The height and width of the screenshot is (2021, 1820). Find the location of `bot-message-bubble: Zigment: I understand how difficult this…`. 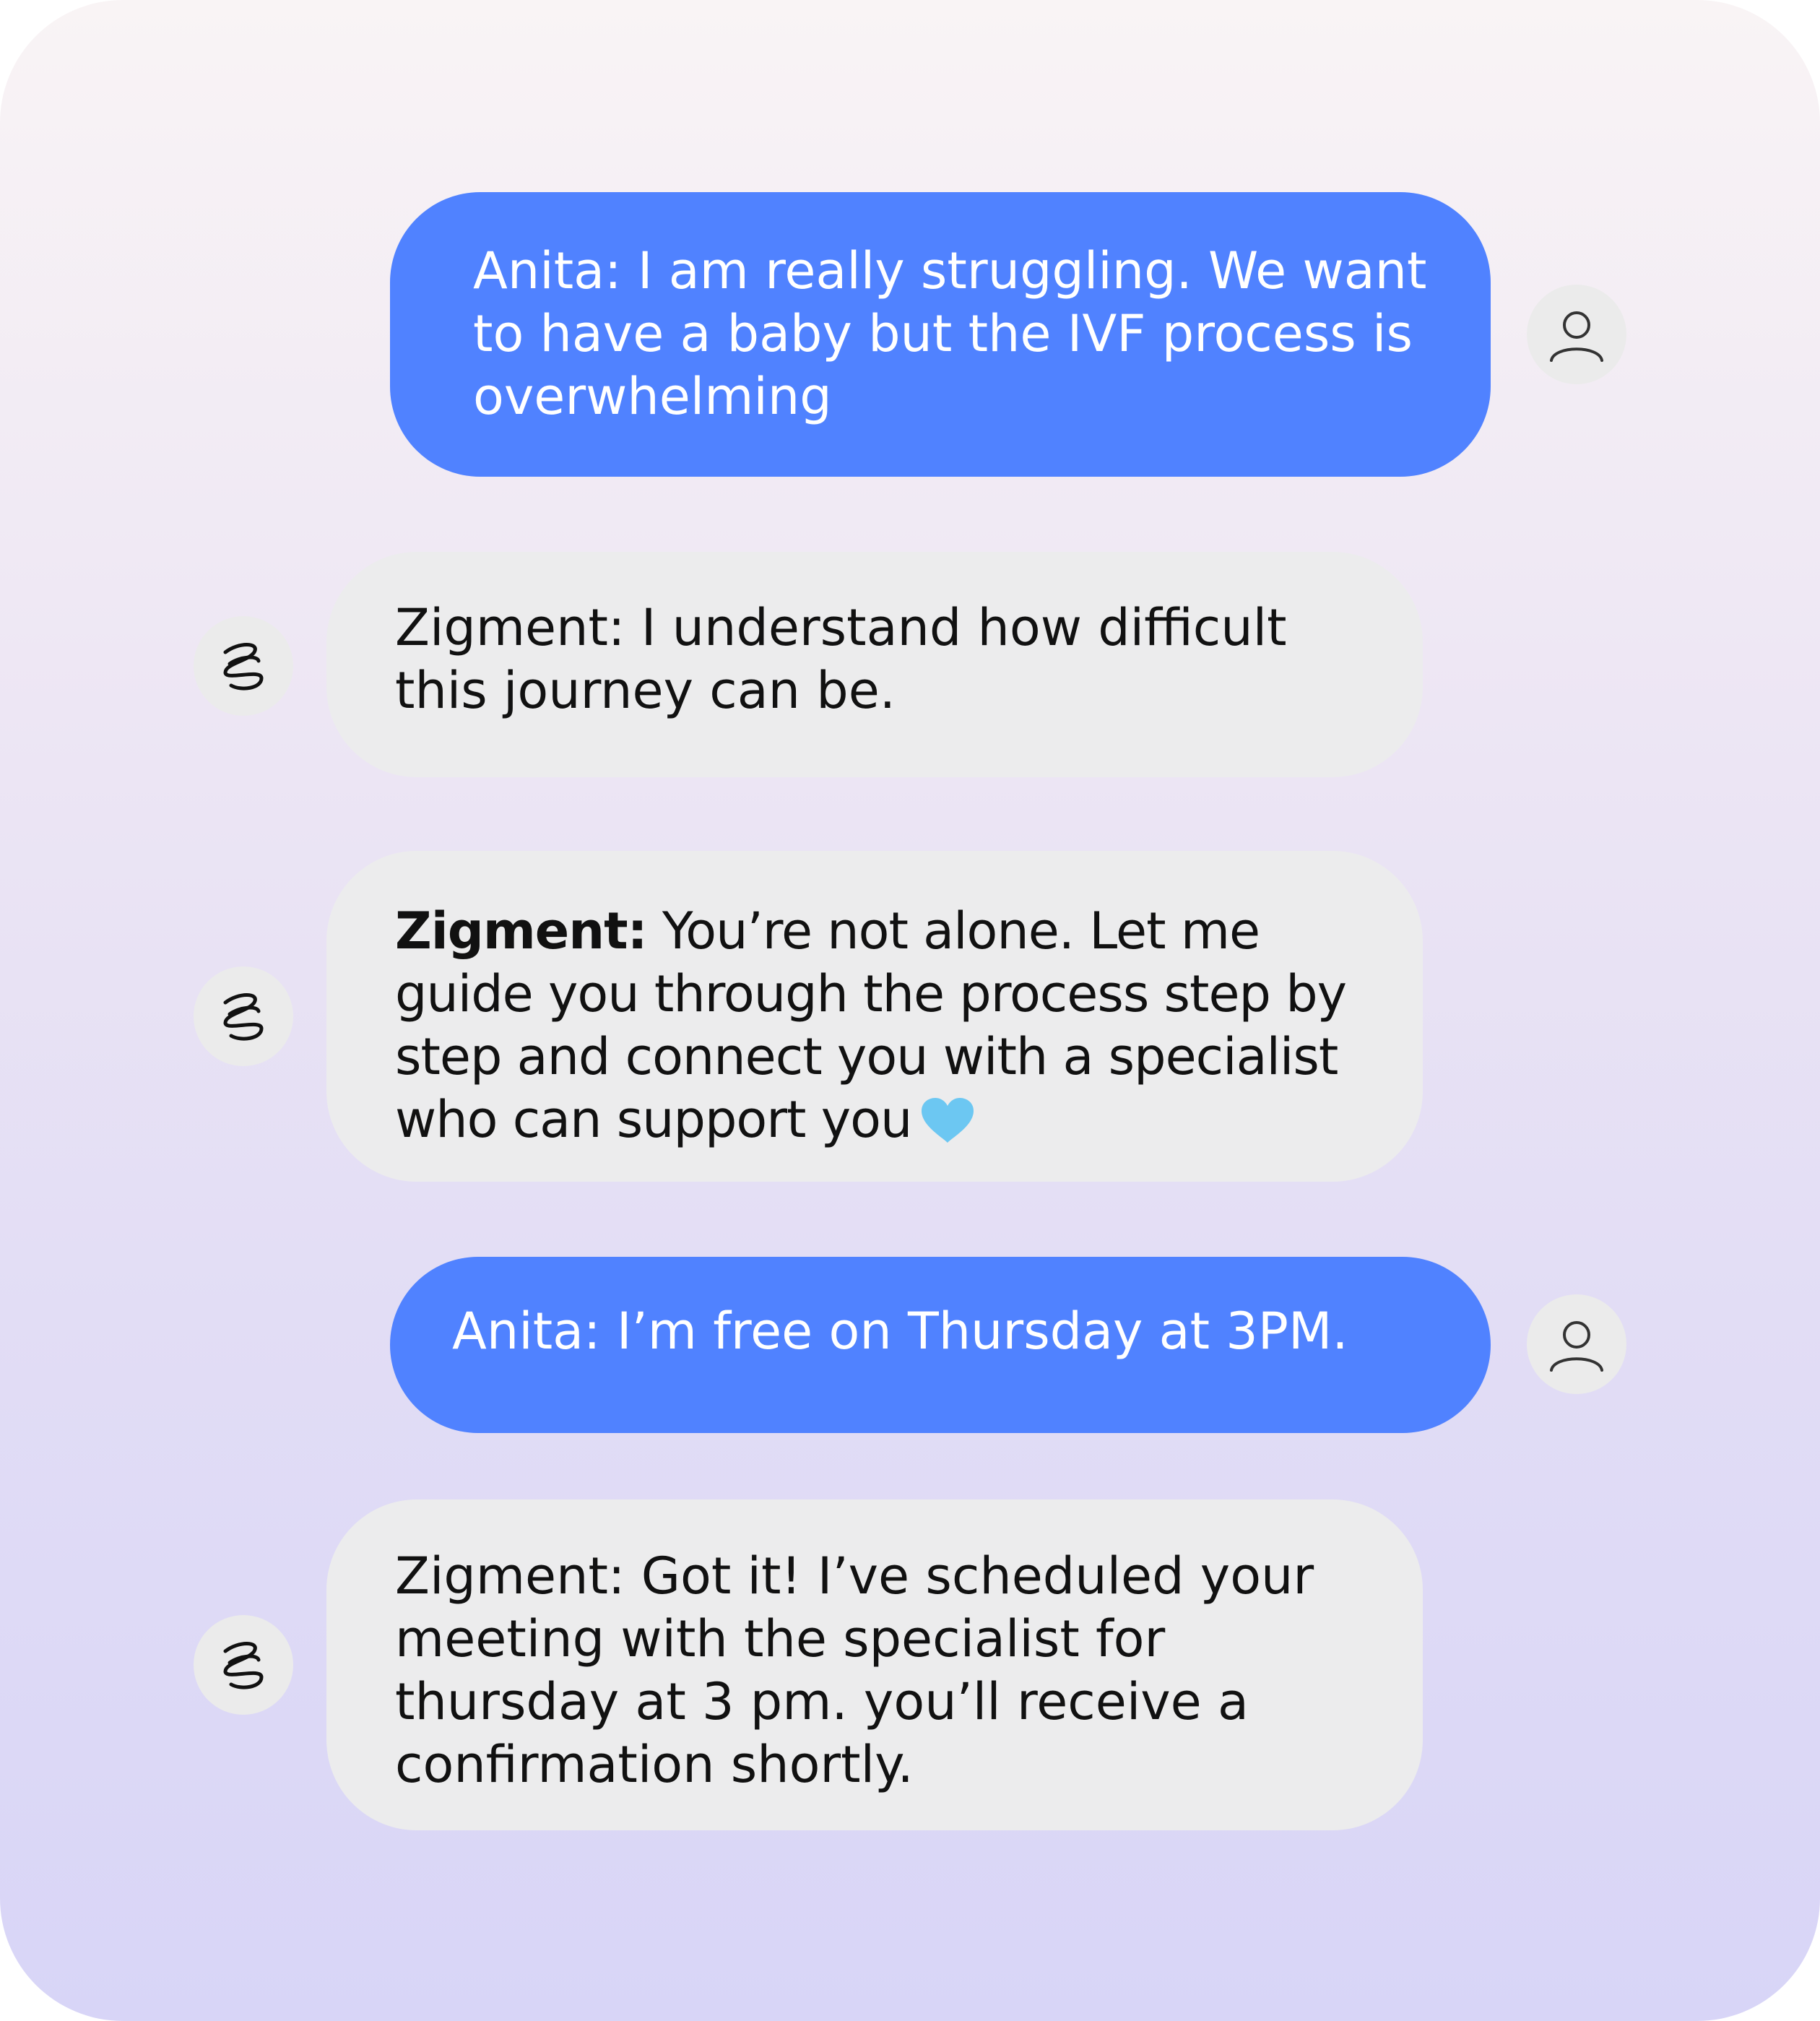

bot-message-bubble: Zigment: I understand how difficult this… is located at coordinates (874, 664).